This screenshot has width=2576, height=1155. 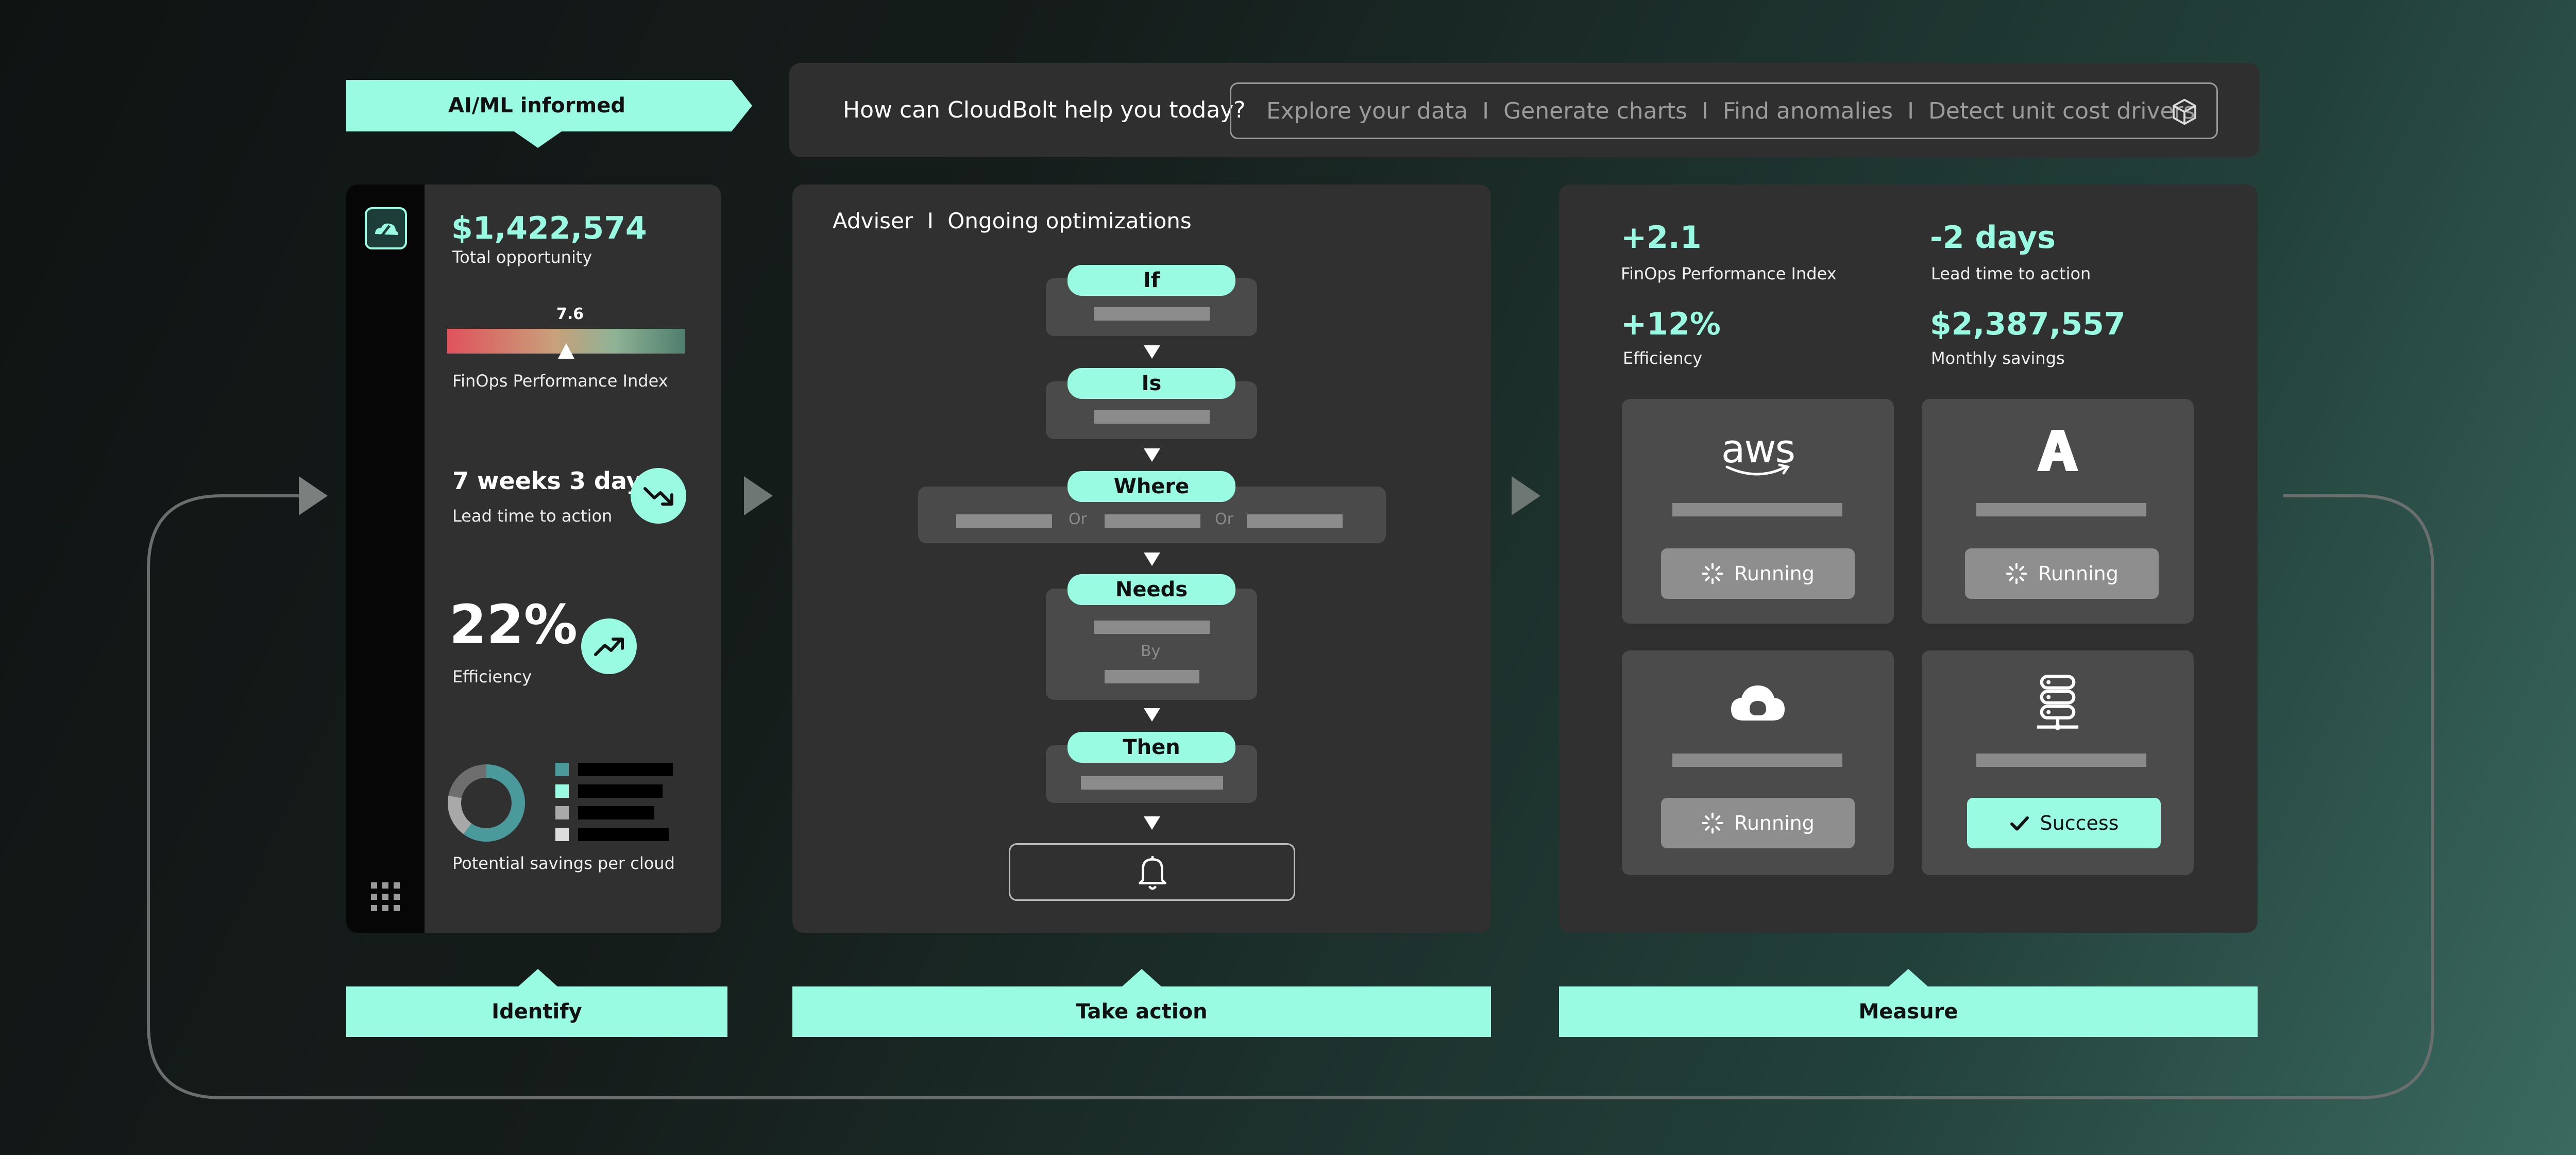 What do you see at coordinates (1595, 111) in the screenshot?
I see `suggestion-charts: Generate charts` at bounding box center [1595, 111].